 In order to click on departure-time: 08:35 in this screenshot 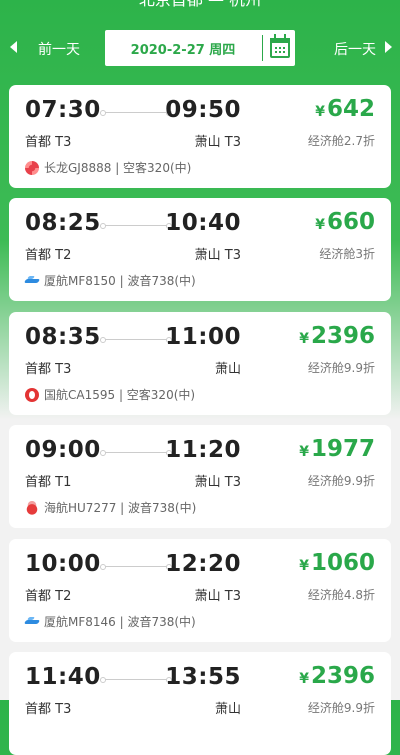, I will do `click(63, 337)`.